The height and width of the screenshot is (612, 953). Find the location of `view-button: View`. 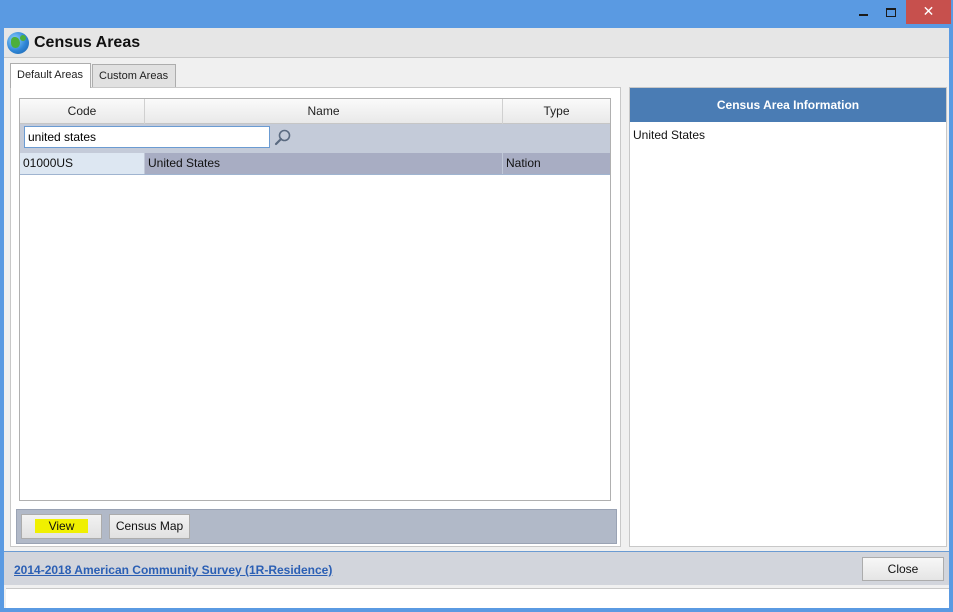

view-button: View is located at coordinates (61, 526).